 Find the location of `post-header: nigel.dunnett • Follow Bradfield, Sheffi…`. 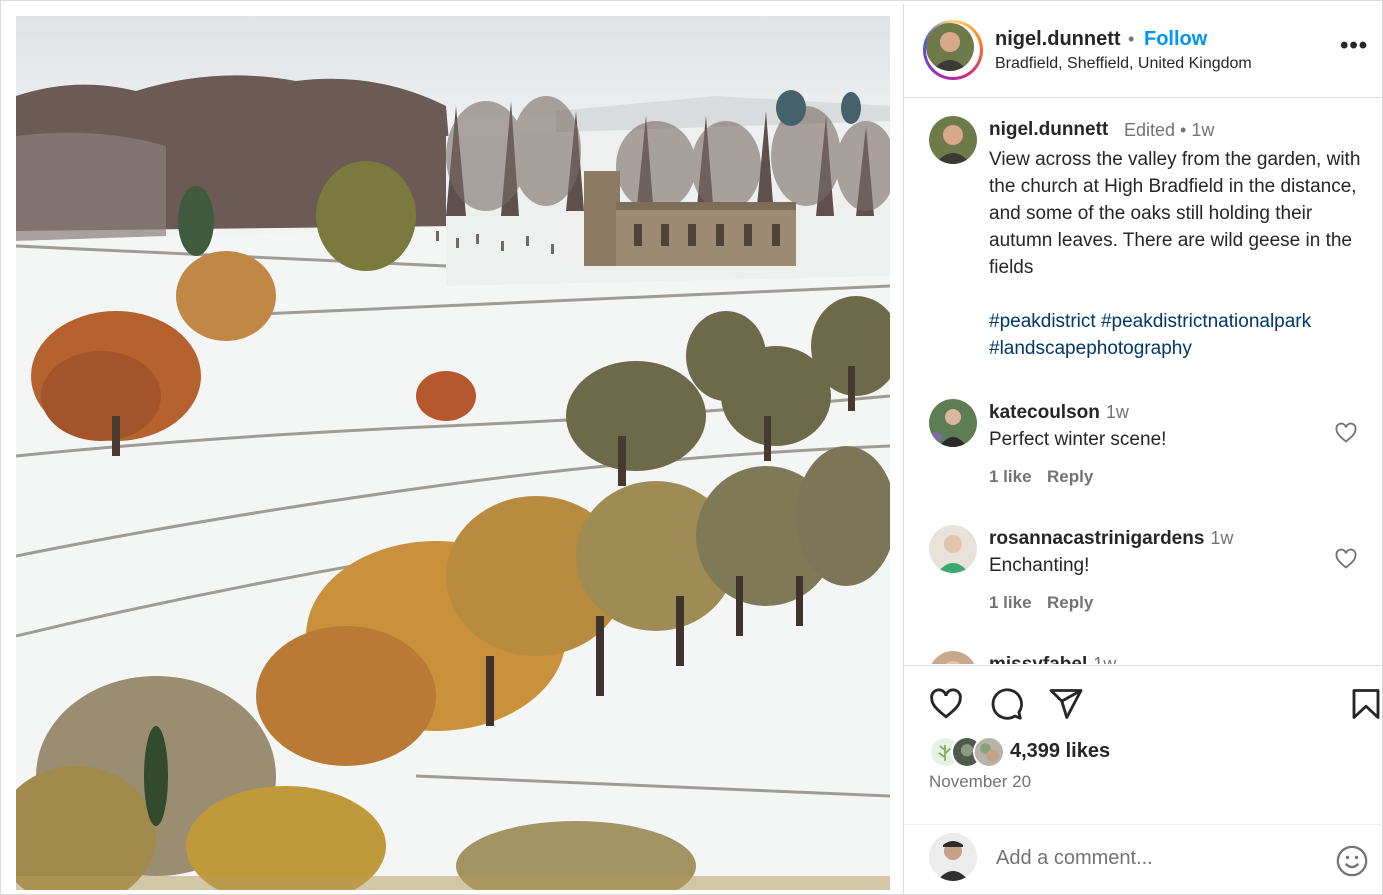

post-header: nigel.dunnett • Follow Bradfield, Sheffi… is located at coordinates (1143, 51).